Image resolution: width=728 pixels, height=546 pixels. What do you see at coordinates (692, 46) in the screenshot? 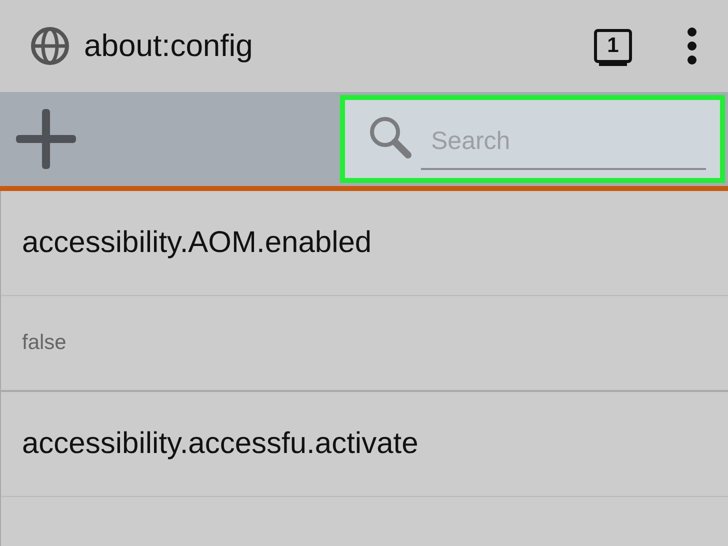
I see `menu-icon` at bounding box center [692, 46].